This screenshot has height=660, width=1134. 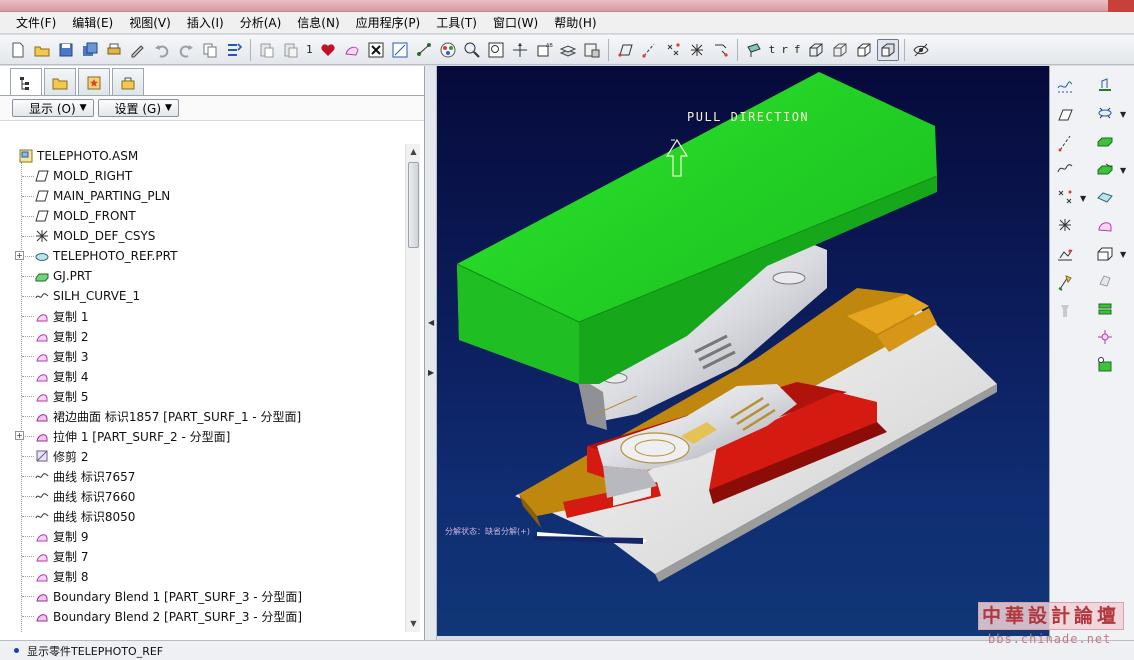 What do you see at coordinates (1065, 115) in the screenshot?
I see `datum-plane-icon` at bounding box center [1065, 115].